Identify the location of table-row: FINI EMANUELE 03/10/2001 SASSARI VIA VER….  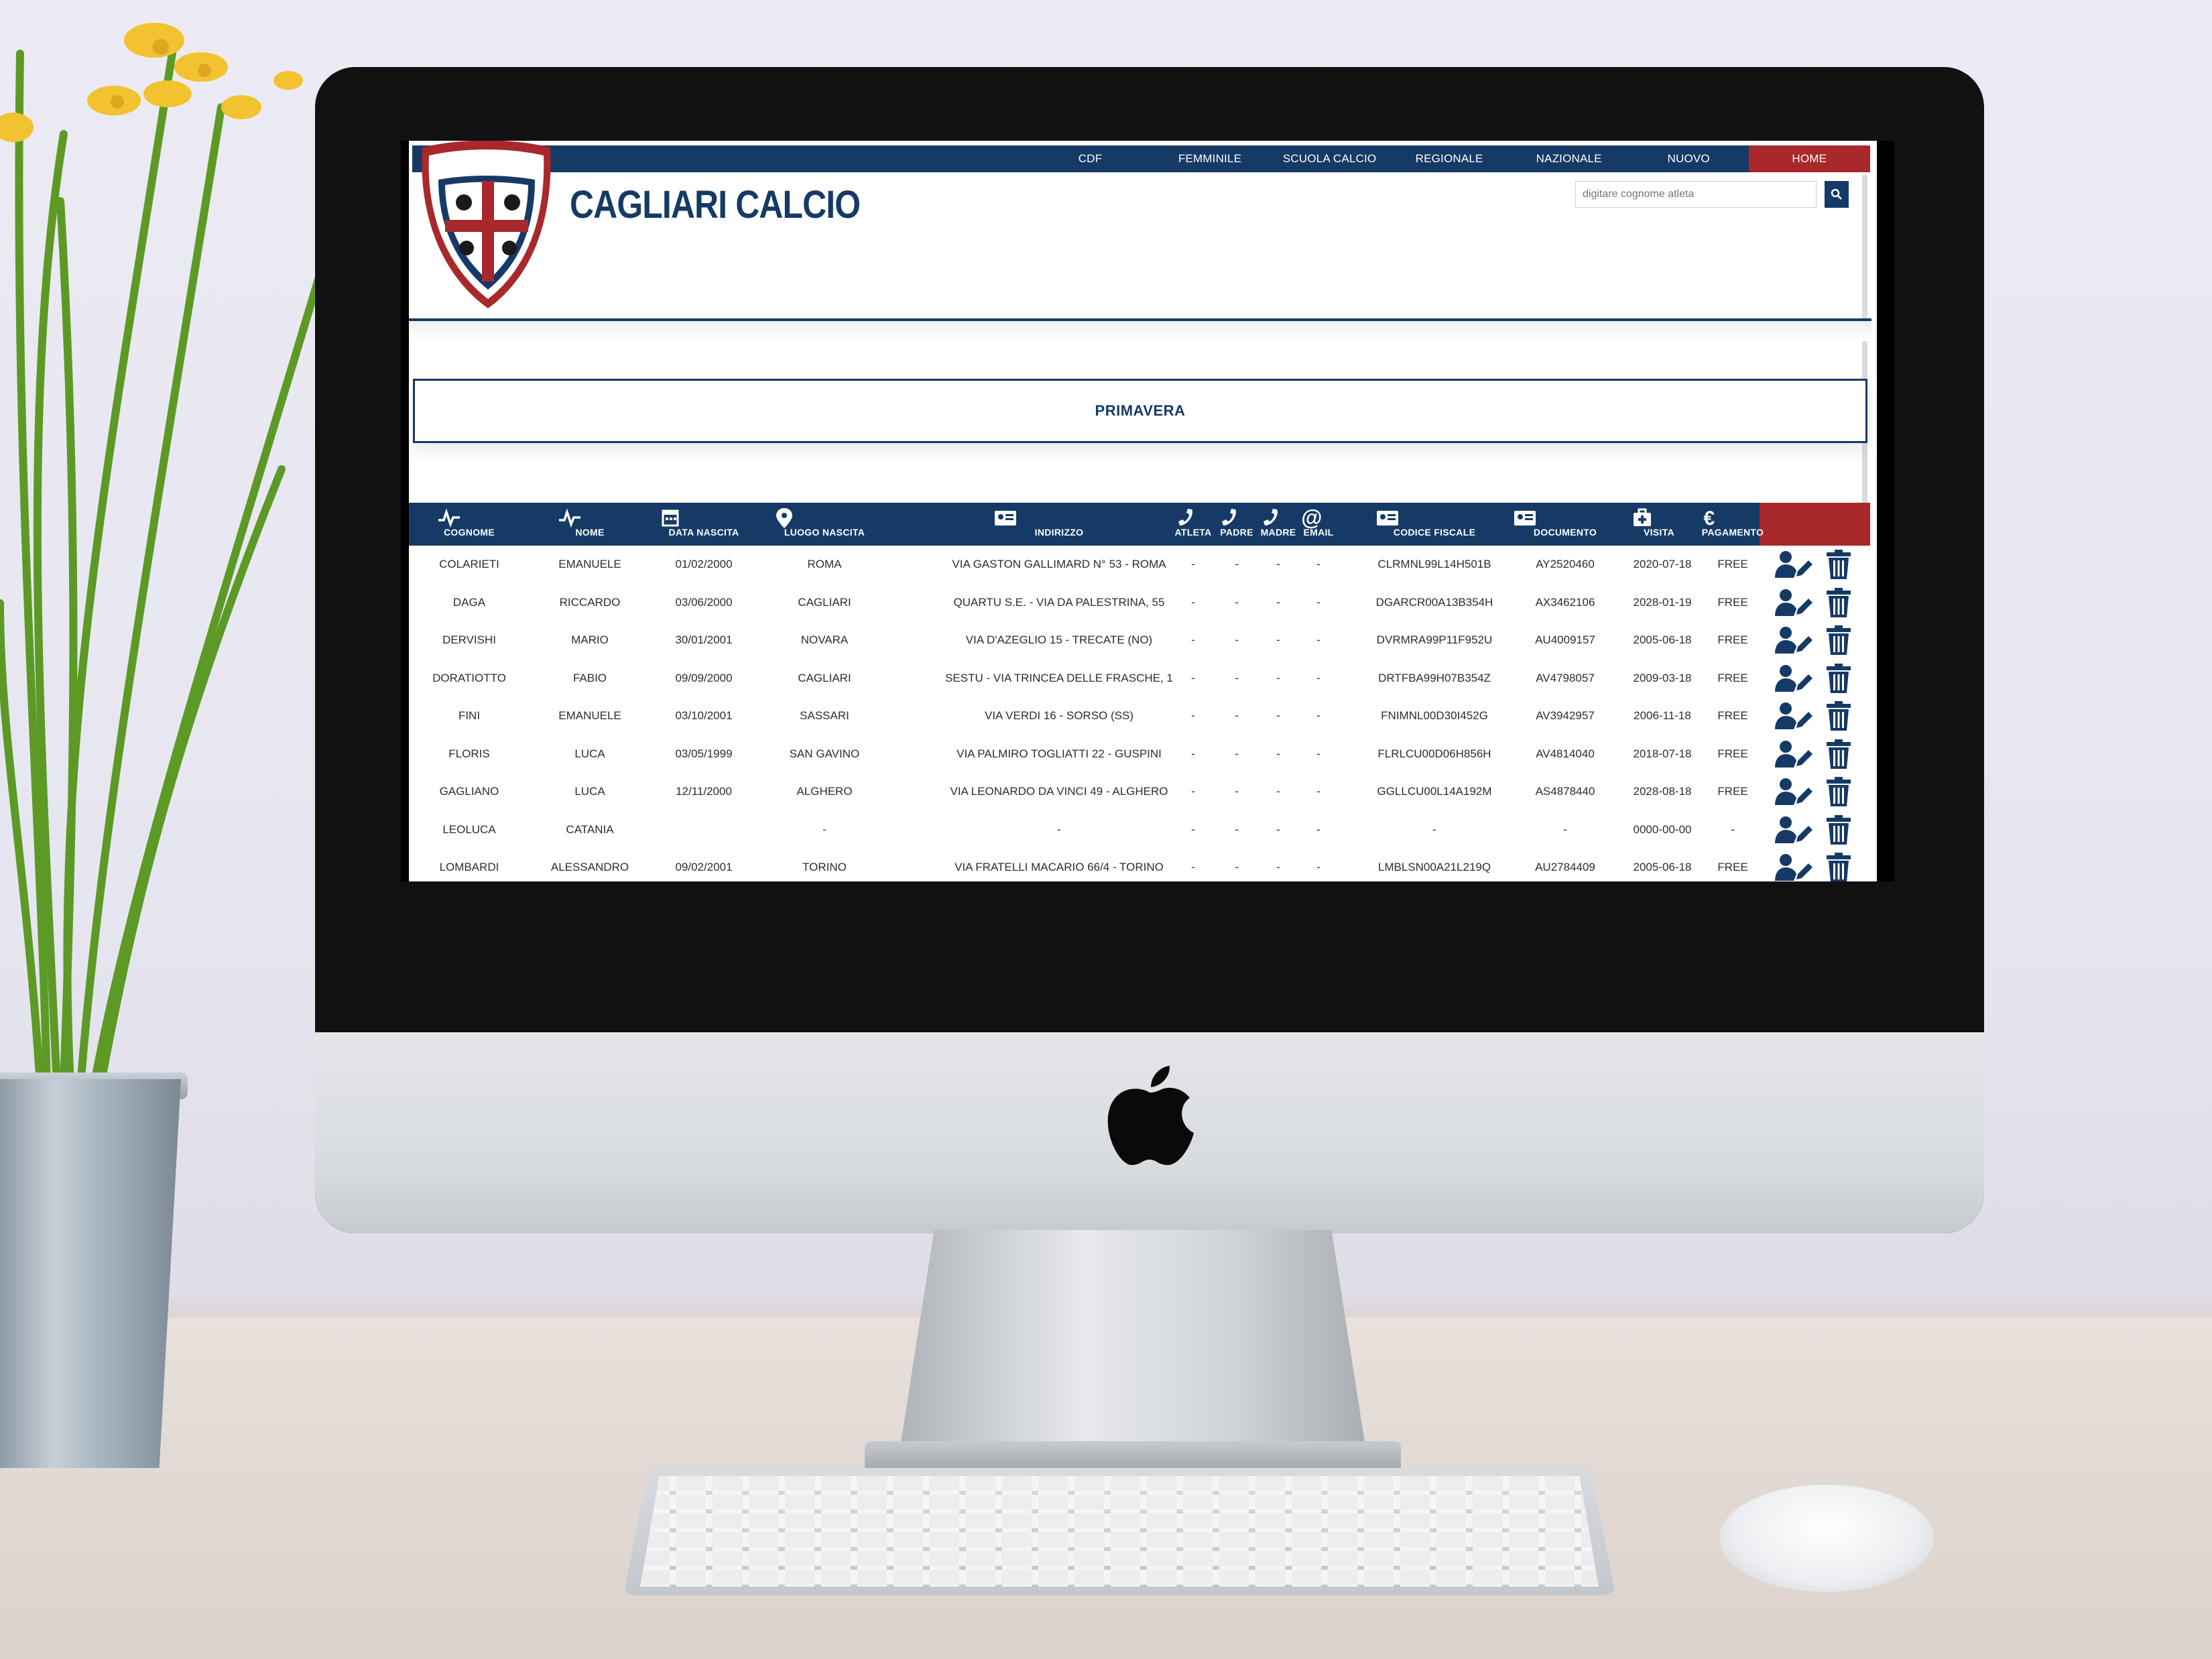
(1139, 716).